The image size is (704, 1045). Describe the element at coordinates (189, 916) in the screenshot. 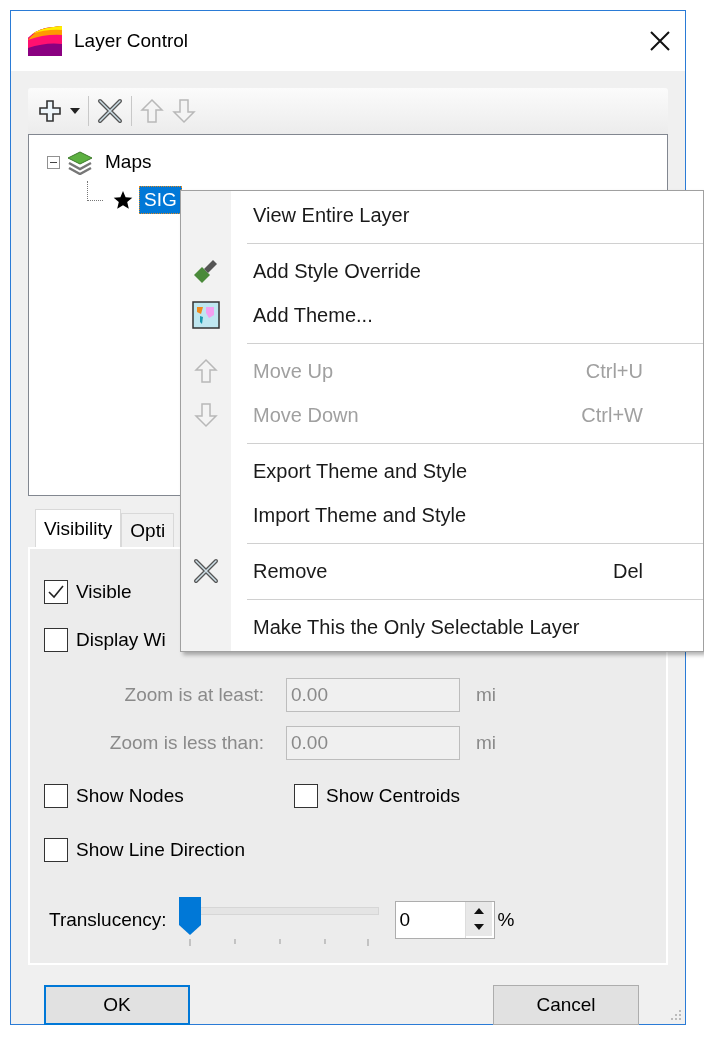

I see `slider-thumb` at that location.